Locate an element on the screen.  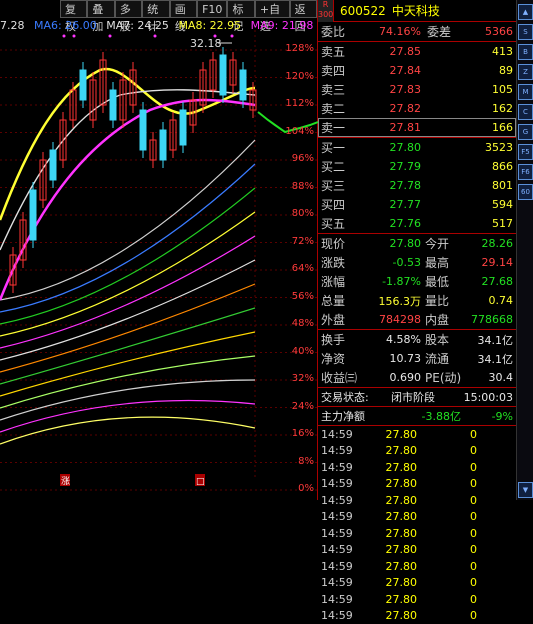
stat-value: 29.14 is located at coordinates (488, 262).